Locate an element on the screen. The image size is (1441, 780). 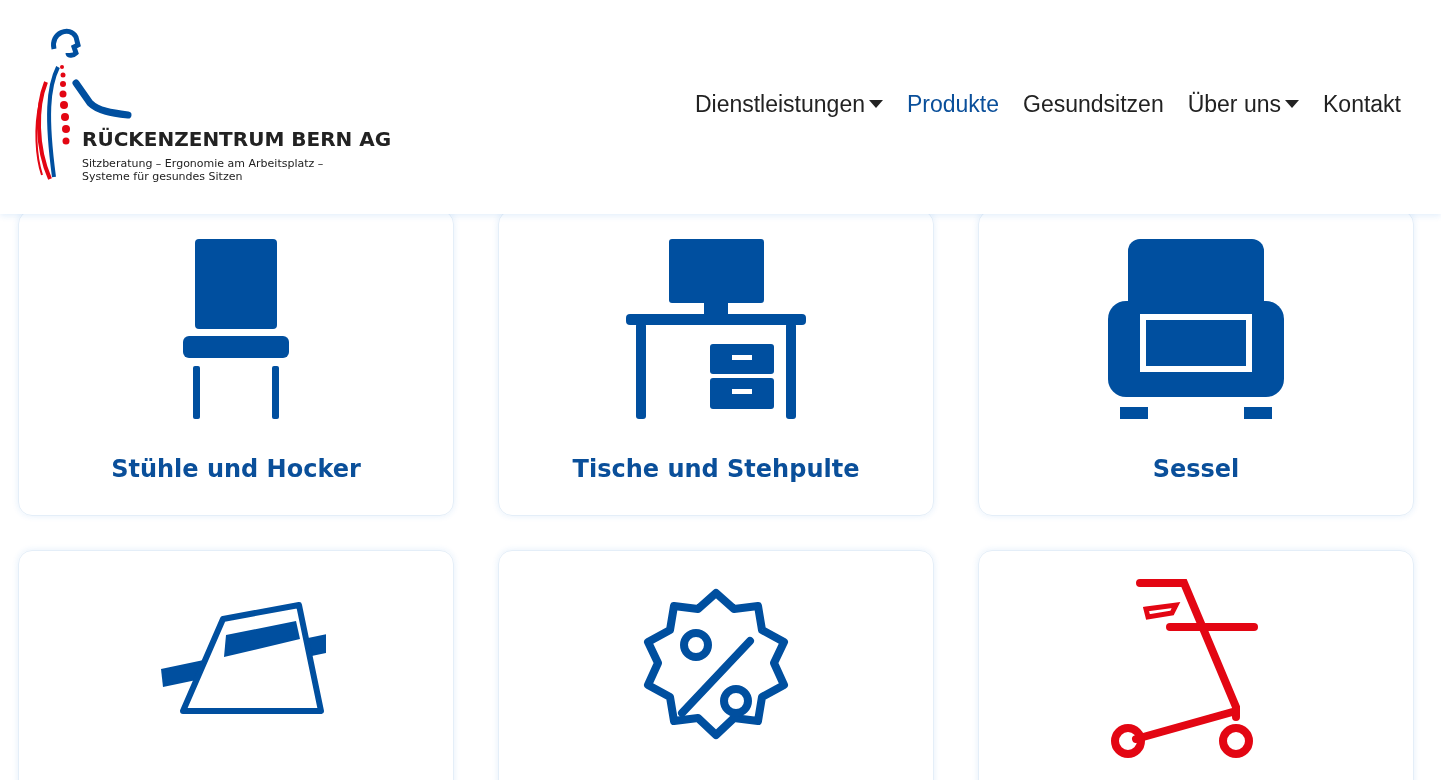
nav-link: Gesundsitzen is located at coordinates (1093, 104).